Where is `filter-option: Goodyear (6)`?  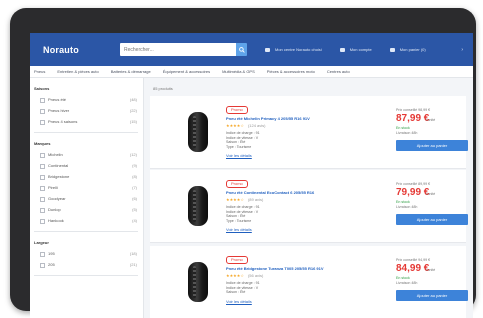
filter-option: Goodyear (6) is located at coordinates (86, 199).